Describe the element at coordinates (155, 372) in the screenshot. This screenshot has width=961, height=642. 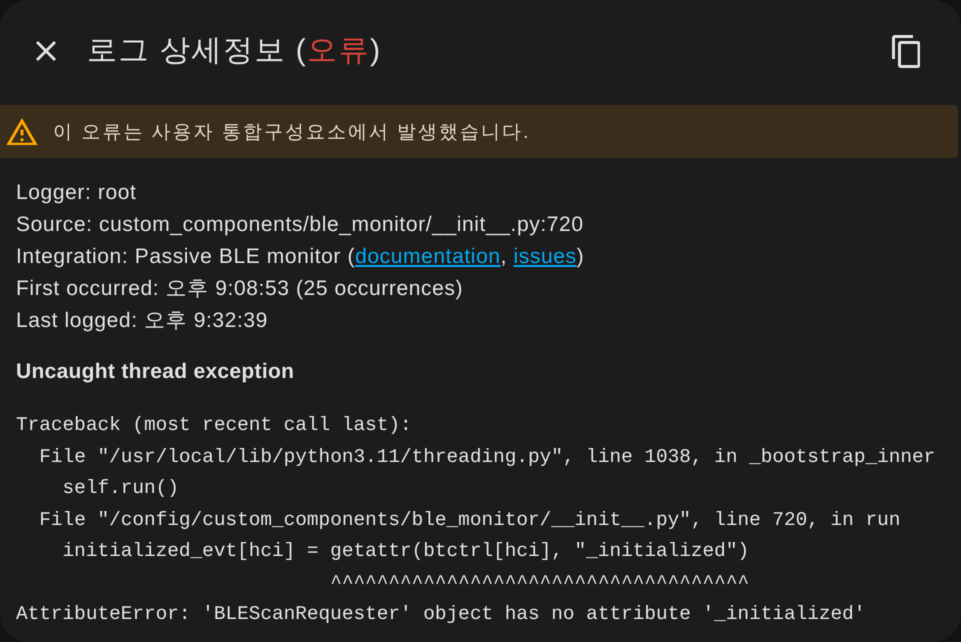
I see `exception-message: Uncaught thread exception` at that location.